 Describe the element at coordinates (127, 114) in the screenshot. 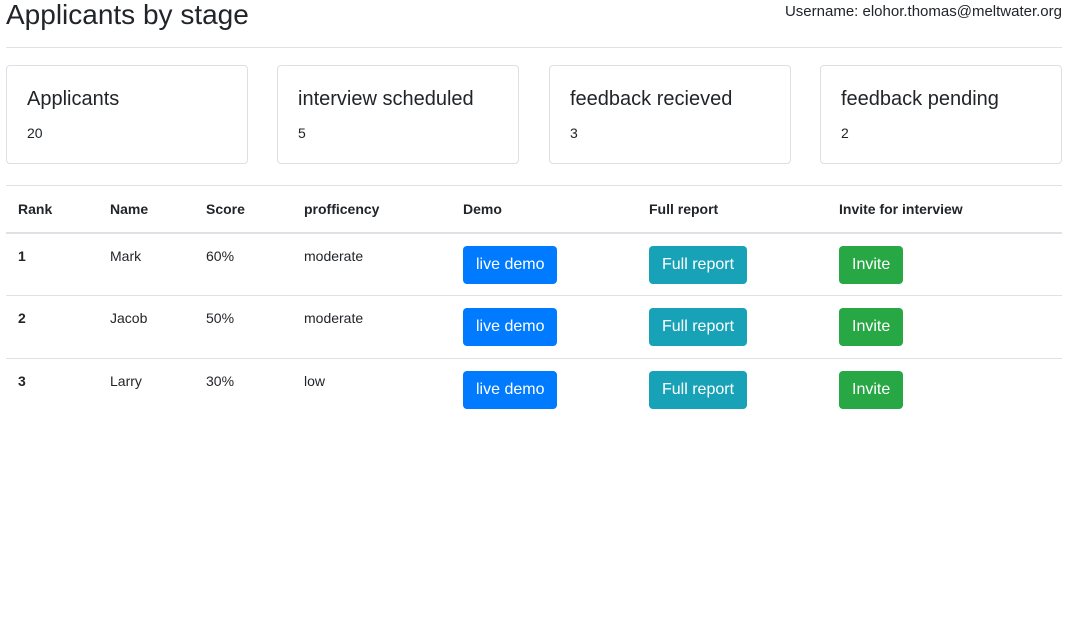

I see `stat-card-applicants: Applicants 20` at that location.